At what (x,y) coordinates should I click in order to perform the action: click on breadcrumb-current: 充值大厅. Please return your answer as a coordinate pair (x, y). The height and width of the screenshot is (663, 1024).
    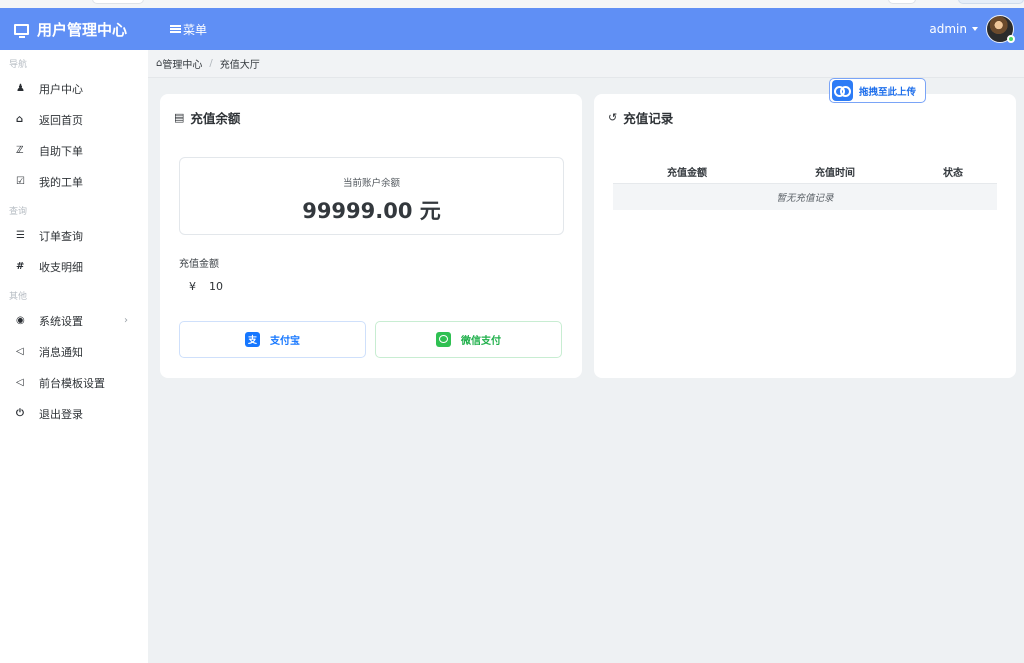
    Looking at the image, I should click on (239, 65).